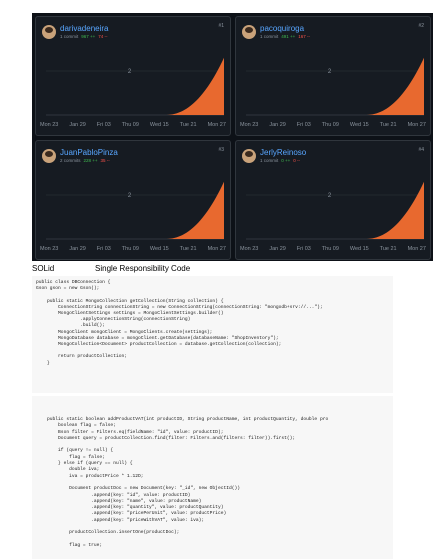 The image size is (442, 559). I want to click on code-line: productCollection.insertOne(productDoc);, so click(108, 533).